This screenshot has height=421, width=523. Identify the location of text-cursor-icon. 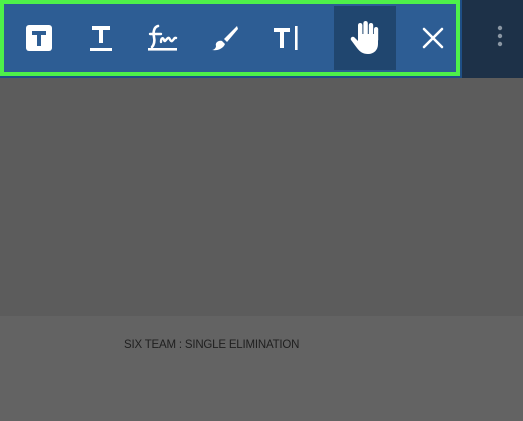
(286, 38).